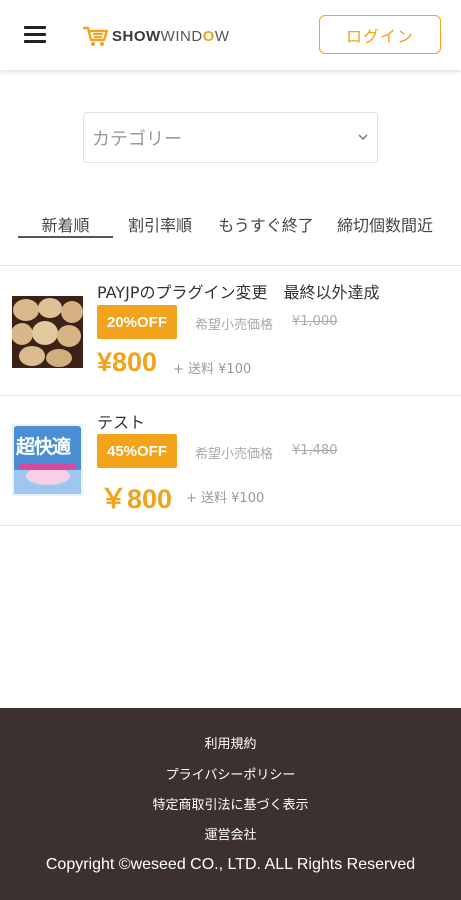  What do you see at coordinates (171, 36) in the screenshot?
I see `logo-wordmark: SHOWWINDOW` at bounding box center [171, 36].